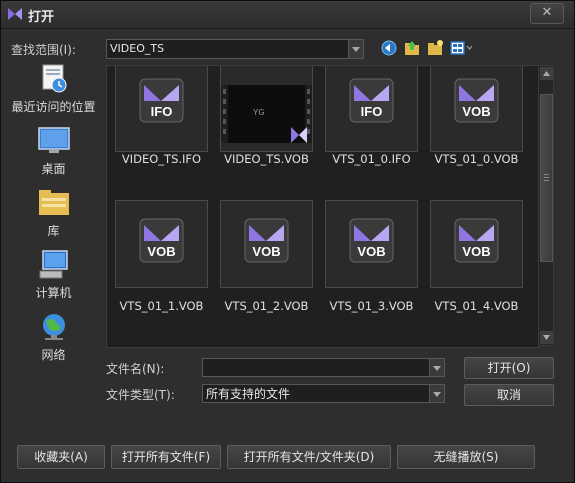  I want to click on video-thumbnail-icon: YG, so click(266, 114).